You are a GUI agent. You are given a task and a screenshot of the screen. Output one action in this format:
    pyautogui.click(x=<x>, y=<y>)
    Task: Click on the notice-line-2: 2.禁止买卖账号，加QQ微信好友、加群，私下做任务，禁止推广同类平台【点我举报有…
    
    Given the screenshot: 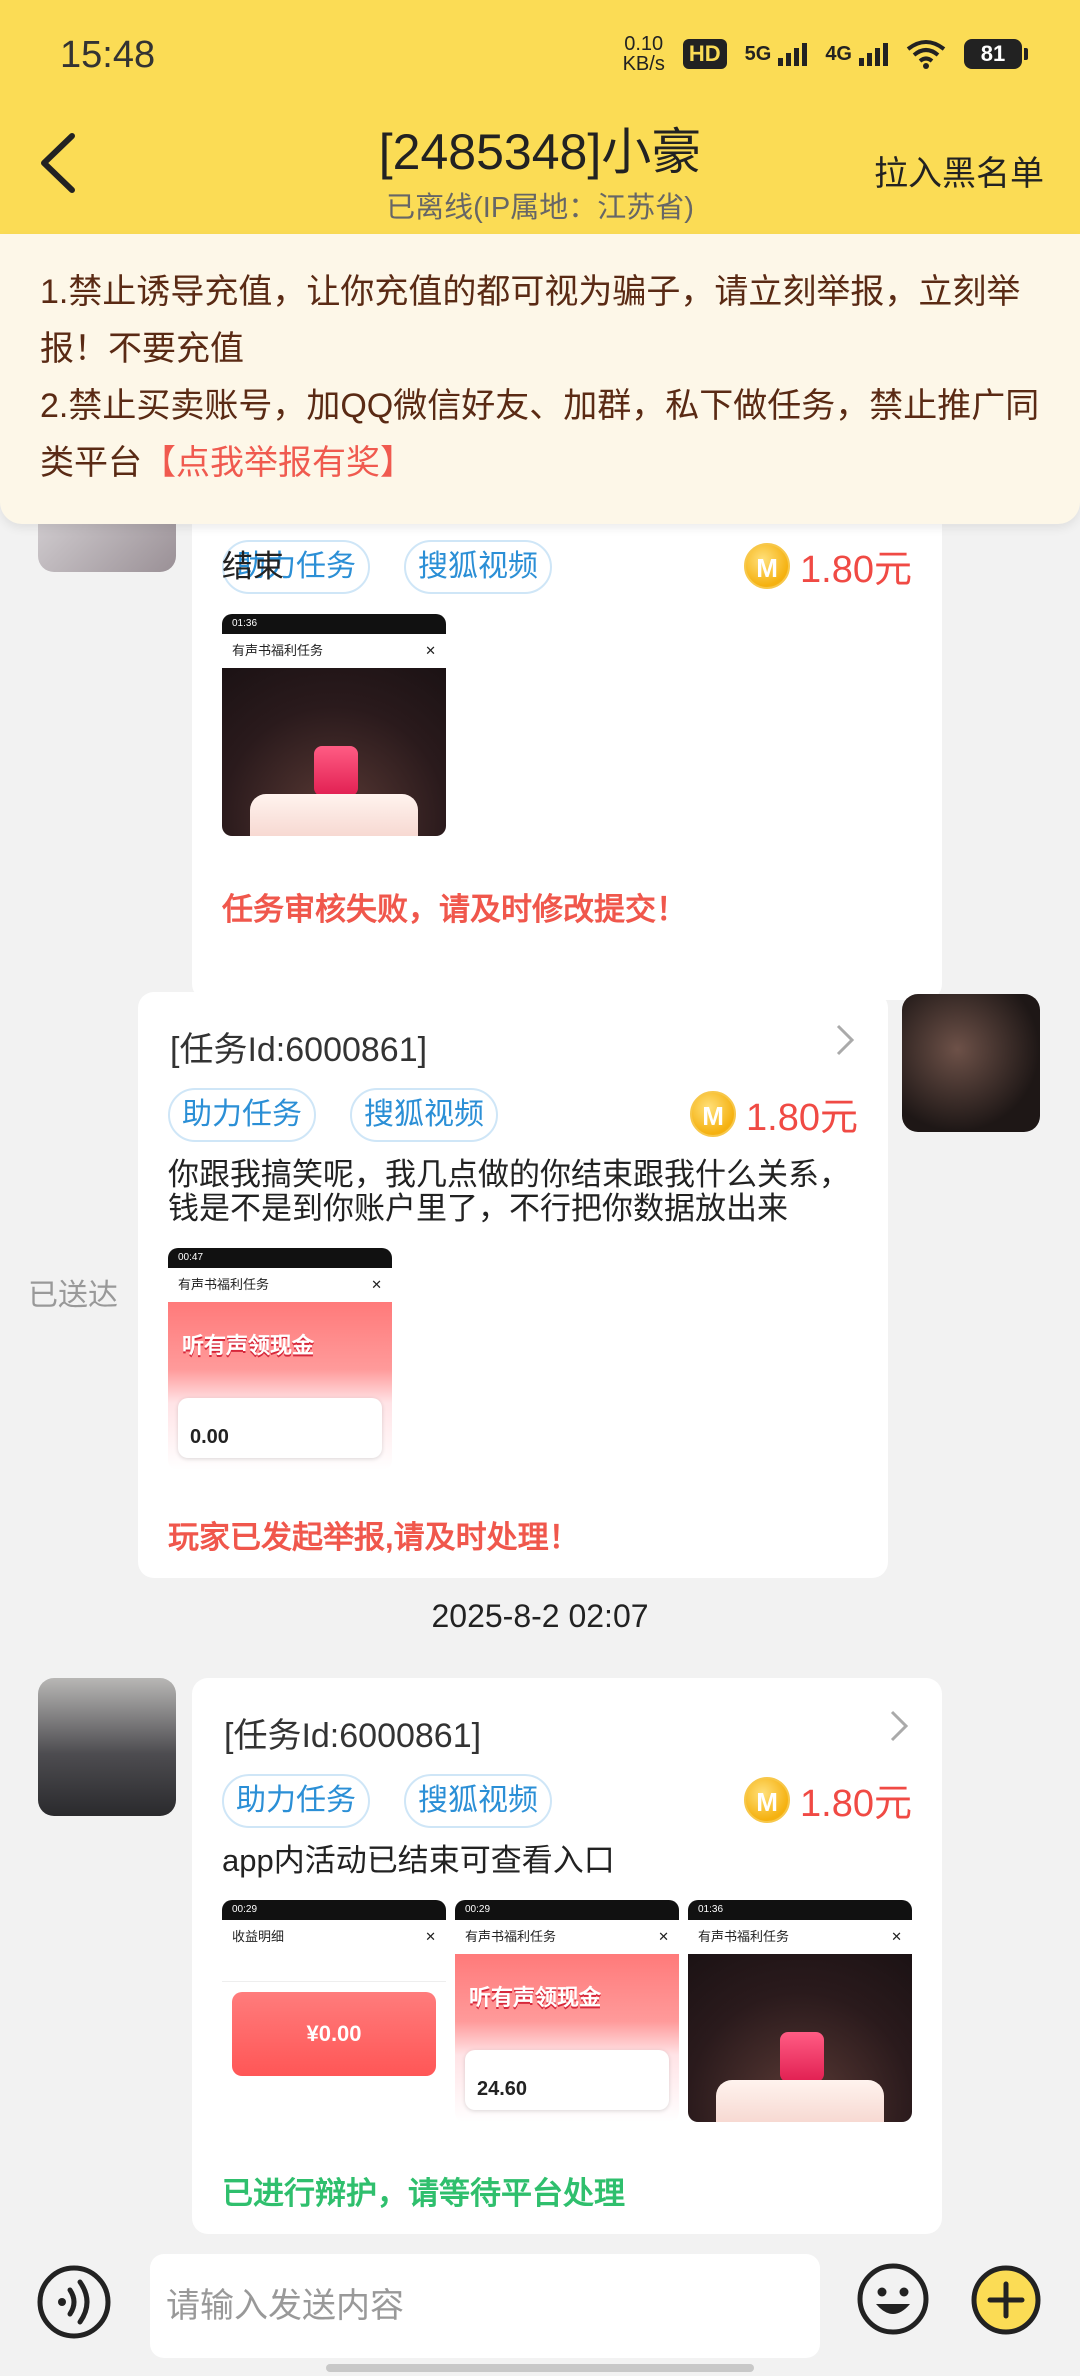 What is the action you would take?
    pyautogui.click(x=540, y=435)
    